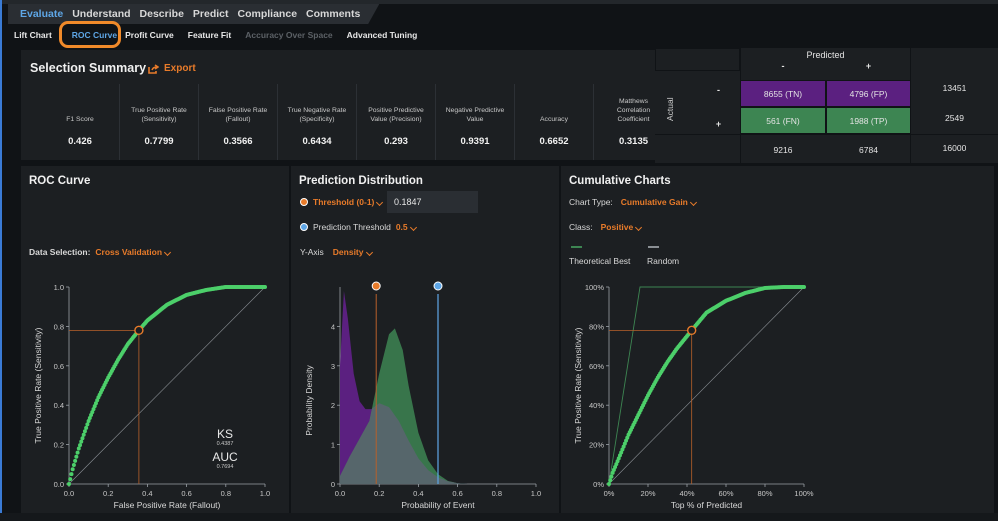 The image size is (998, 521). What do you see at coordinates (536, 493) in the screenshot?
I see `dist-x-tick-label: 1.0` at bounding box center [536, 493].